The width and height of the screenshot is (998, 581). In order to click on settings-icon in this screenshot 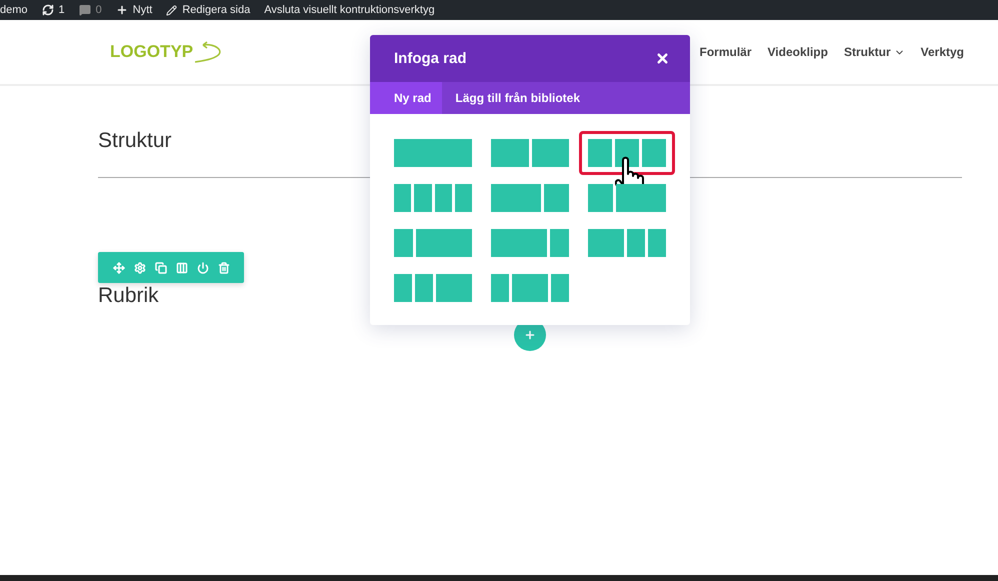, I will do `click(140, 268)`.